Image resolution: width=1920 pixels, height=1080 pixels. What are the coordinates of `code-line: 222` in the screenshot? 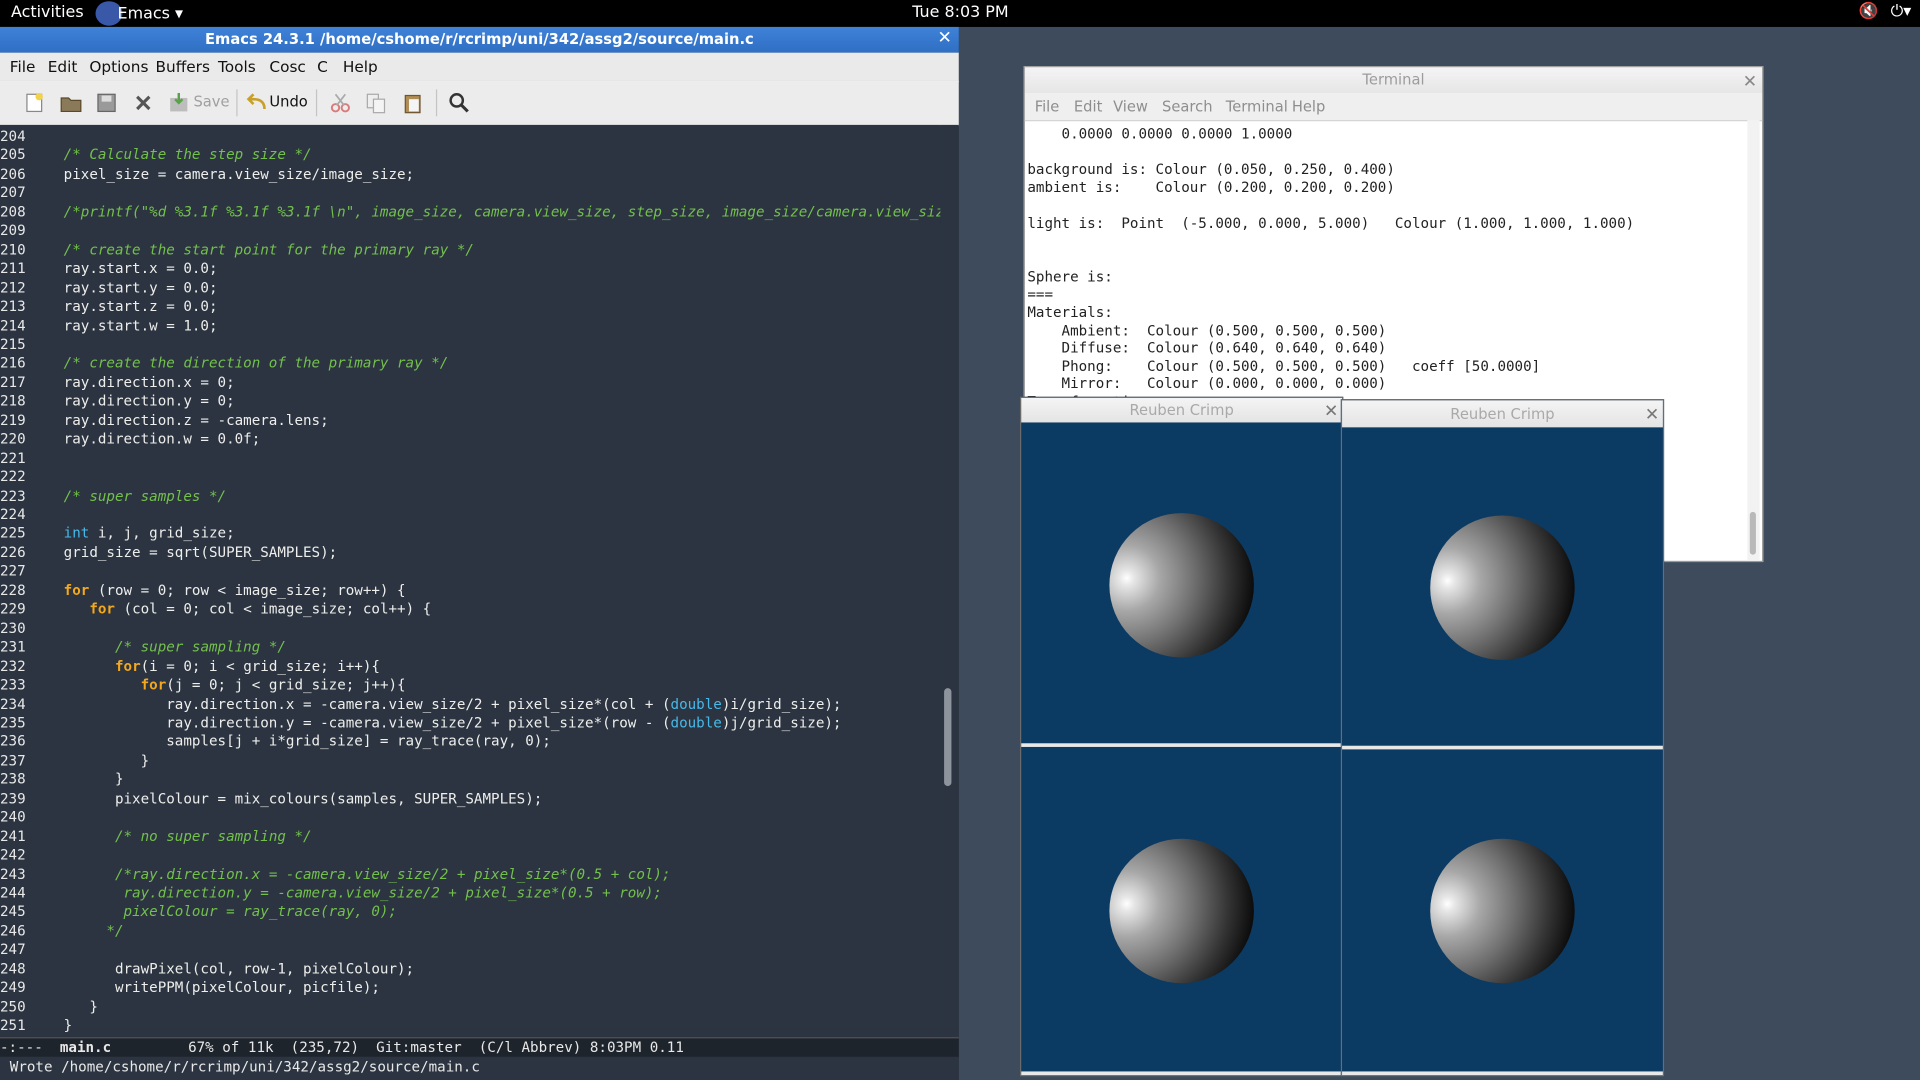 It's located at (16, 477).